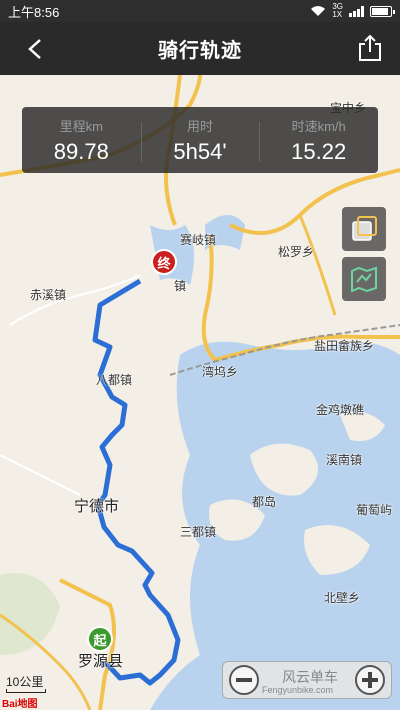 This screenshot has width=400, height=710. I want to click on back-arrow-icon, so click(34, 49).